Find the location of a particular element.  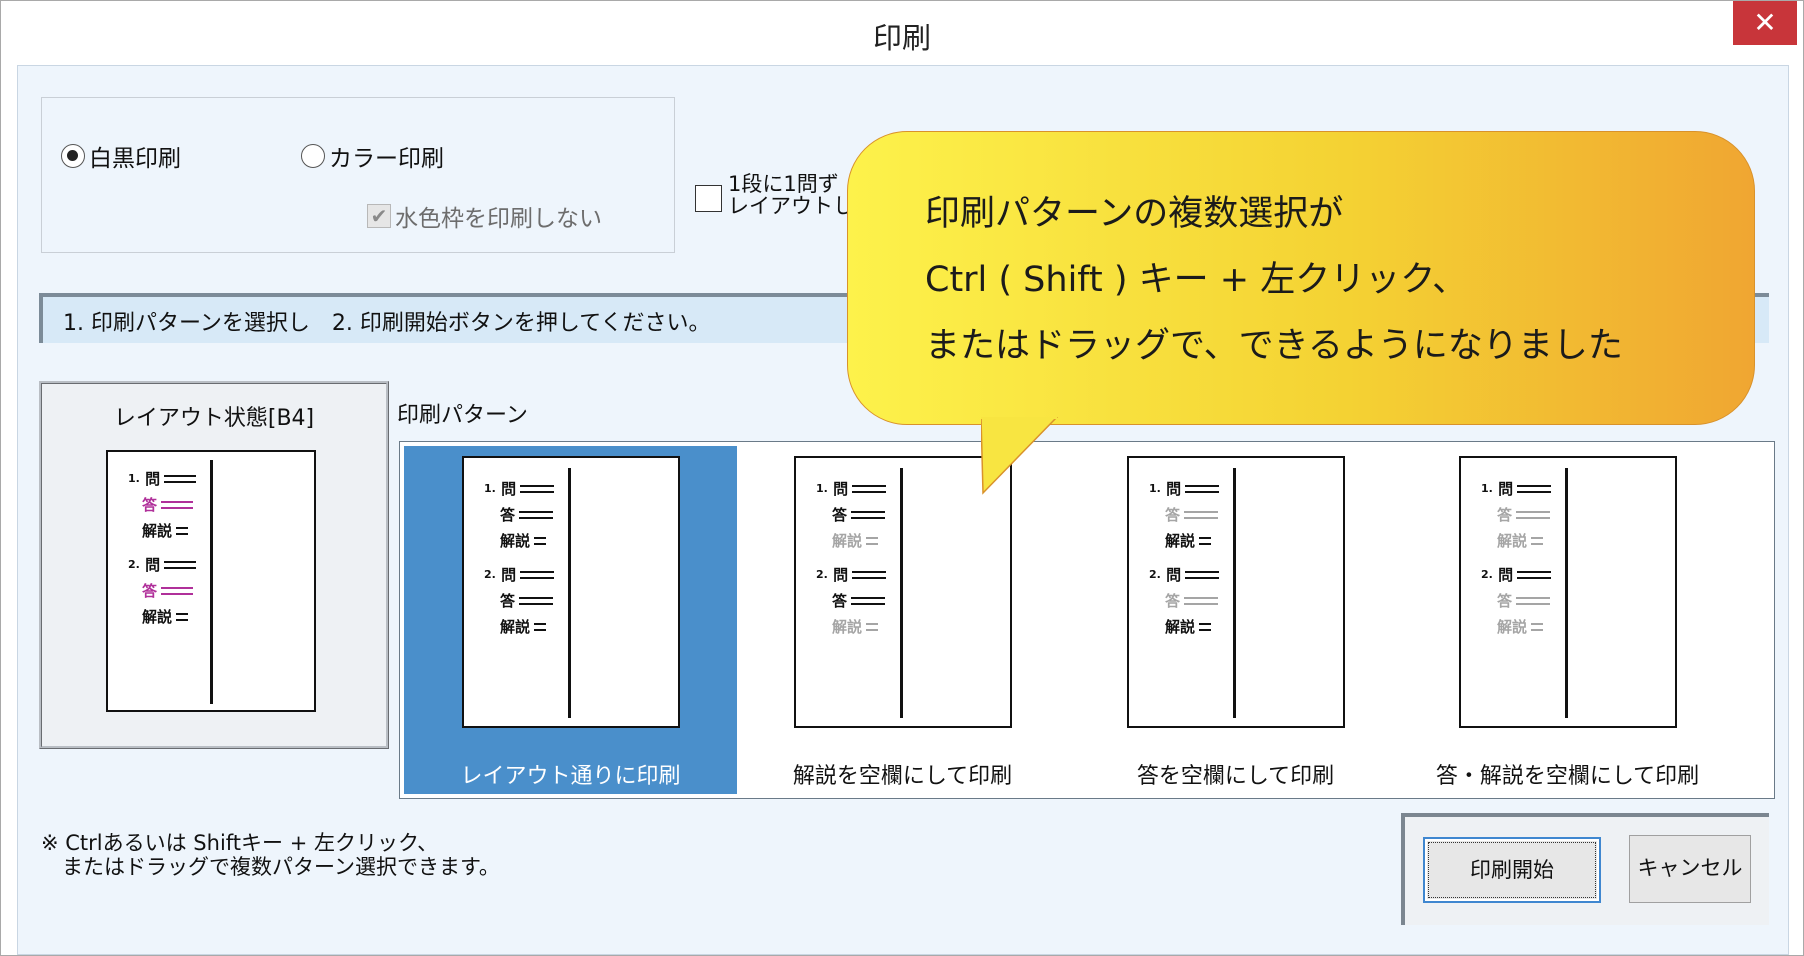

print-pattern-item: 1. 問答解説 2. 問答解説 レイアウト通りに印刷 is located at coordinates (570, 620).